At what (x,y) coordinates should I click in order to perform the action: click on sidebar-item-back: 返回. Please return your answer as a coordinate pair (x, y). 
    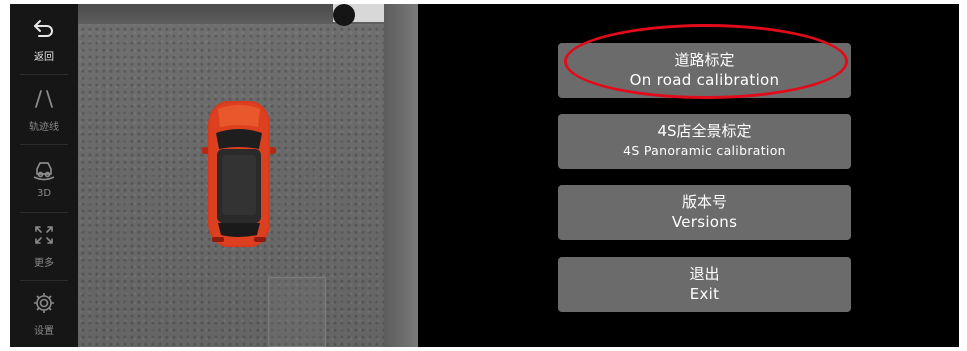
    Looking at the image, I should click on (44, 39).